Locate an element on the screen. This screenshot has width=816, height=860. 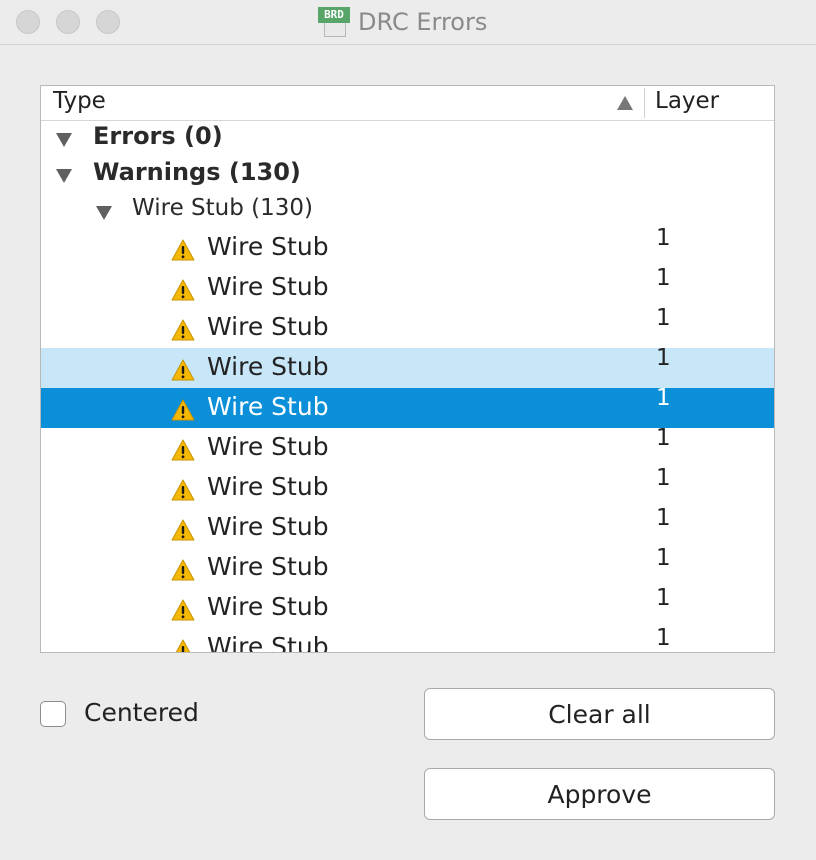
table-header: Type Layer is located at coordinates (407, 103).